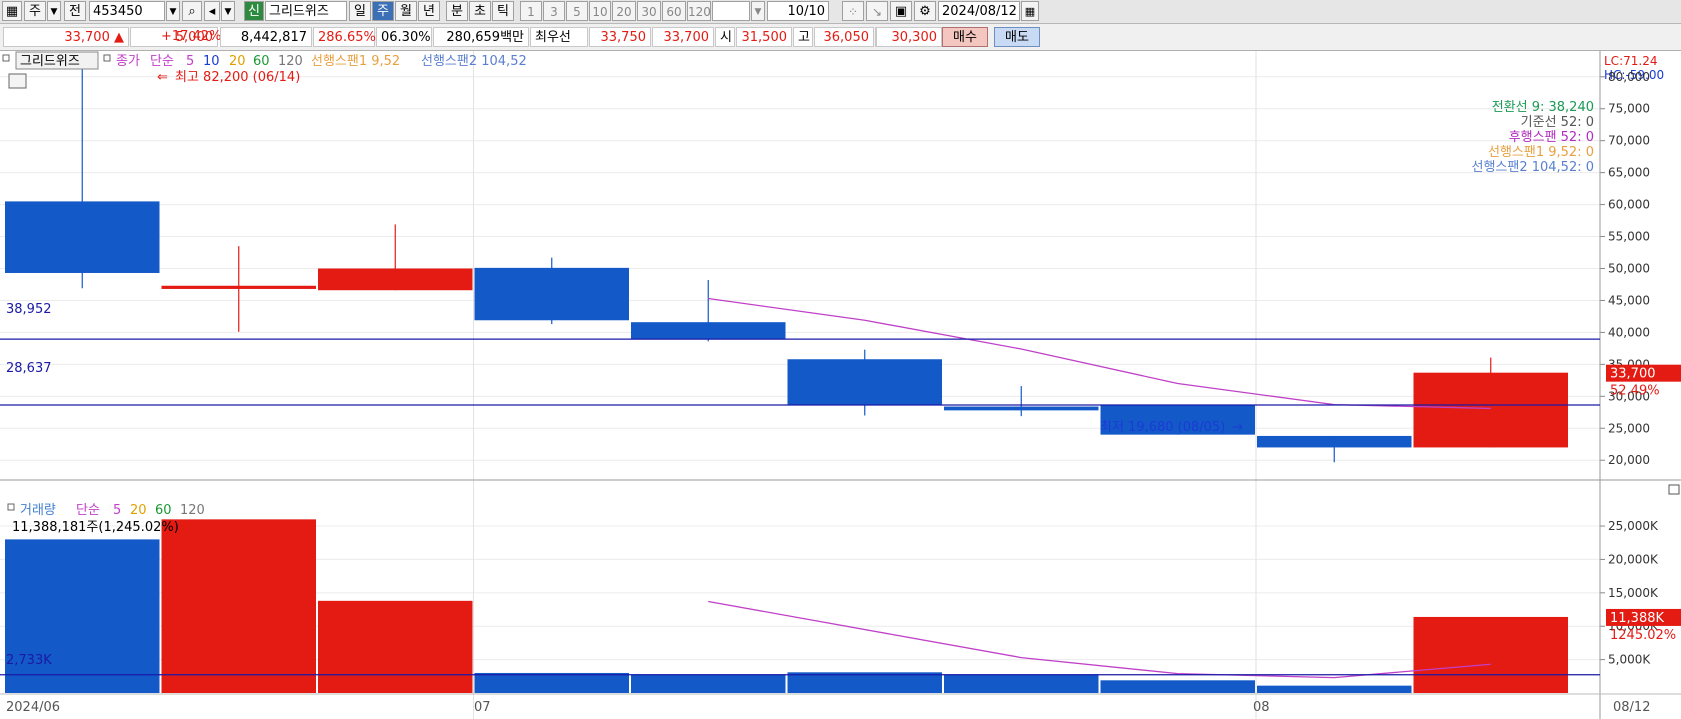 The width and height of the screenshot is (1681, 719). What do you see at coordinates (649, 11) in the screenshot?
I see `interval-30: 30` at bounding box center [649, 11].